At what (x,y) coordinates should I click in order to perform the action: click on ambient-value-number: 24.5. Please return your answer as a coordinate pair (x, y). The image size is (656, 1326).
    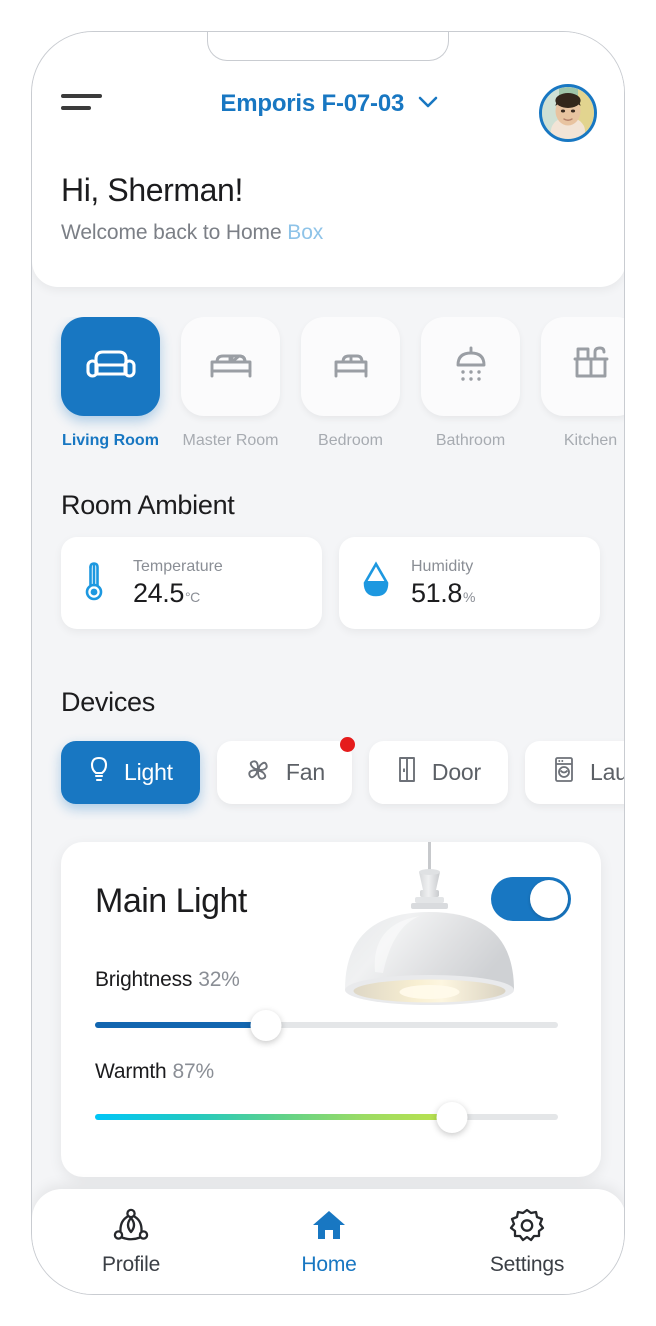
    Looking at the image, I should click on (158, 593).